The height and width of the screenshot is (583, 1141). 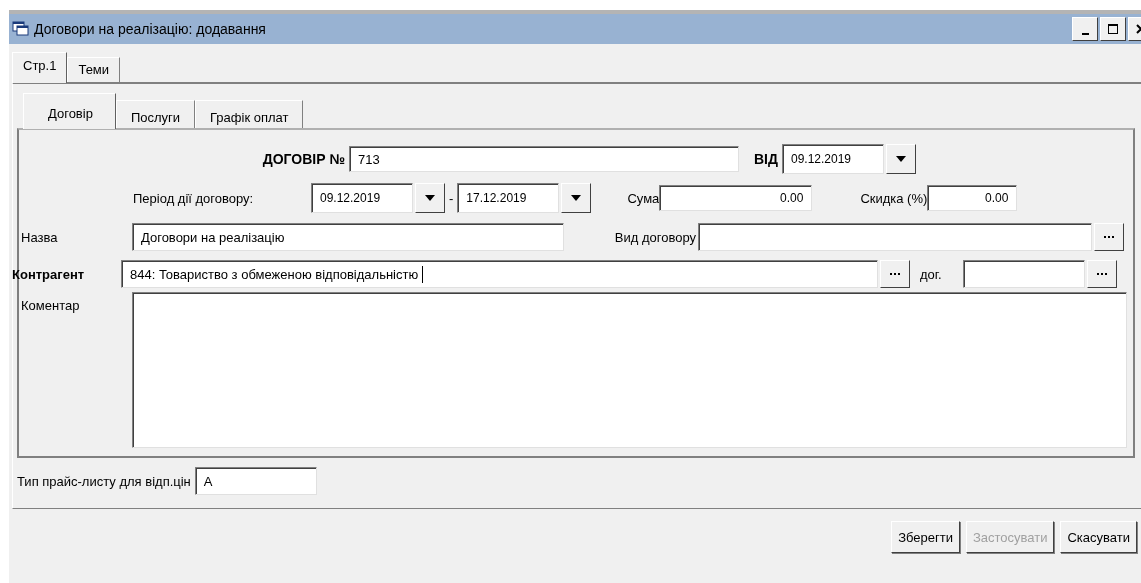 I want to click on field-label: Період дії договору:, so click(x=194, y=198).